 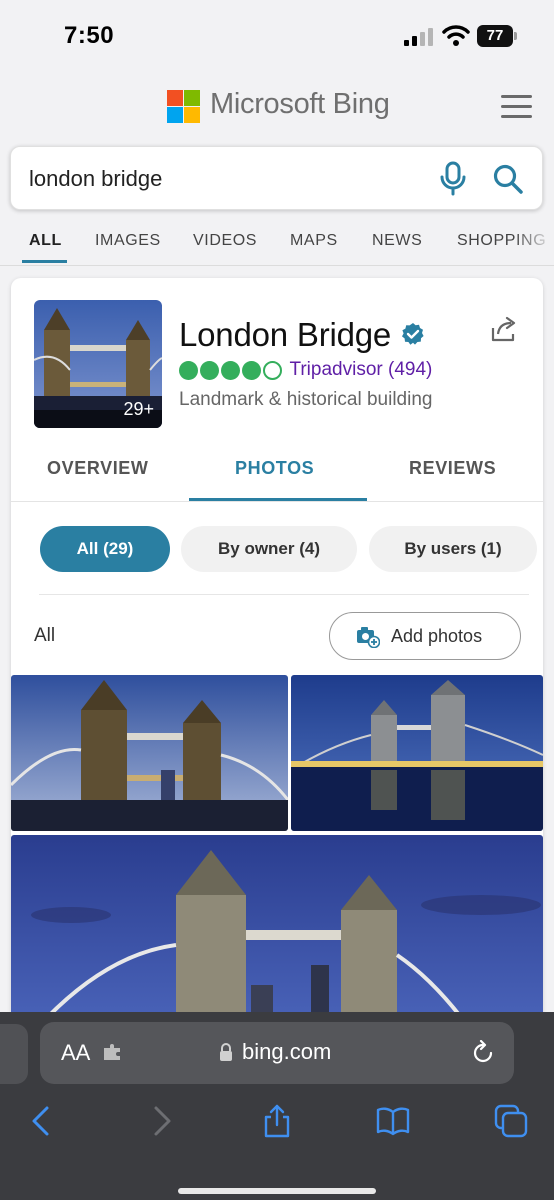 I want to click on entity-thumbnail: 29+, so click(x=98, y=364).